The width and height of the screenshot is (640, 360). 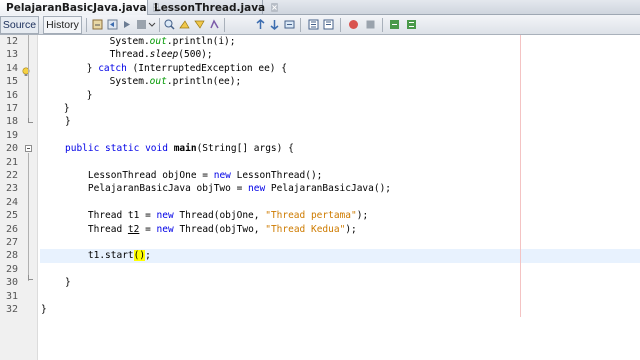 What do you see at coordinates (11, 82) in the screenshot?
I see `line-number: 15` at bounding box center [11, 82].